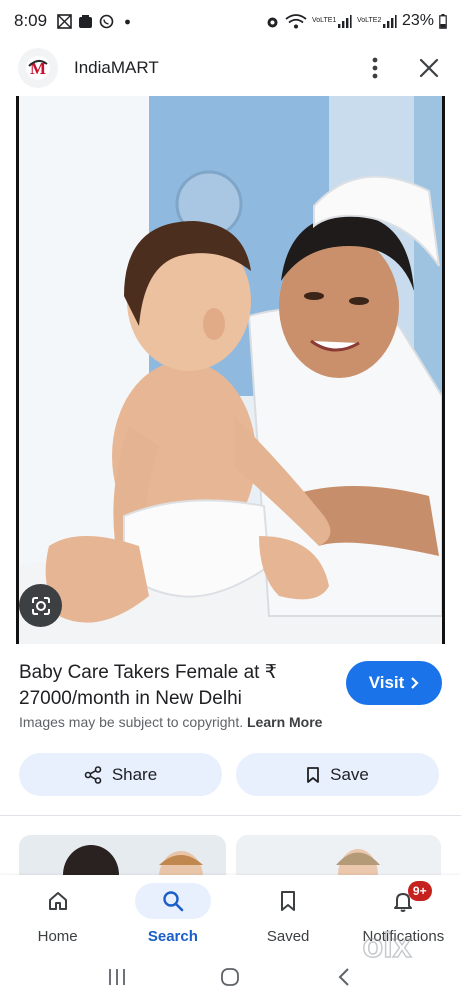  I want to click on share-icon, so click(93, 774).